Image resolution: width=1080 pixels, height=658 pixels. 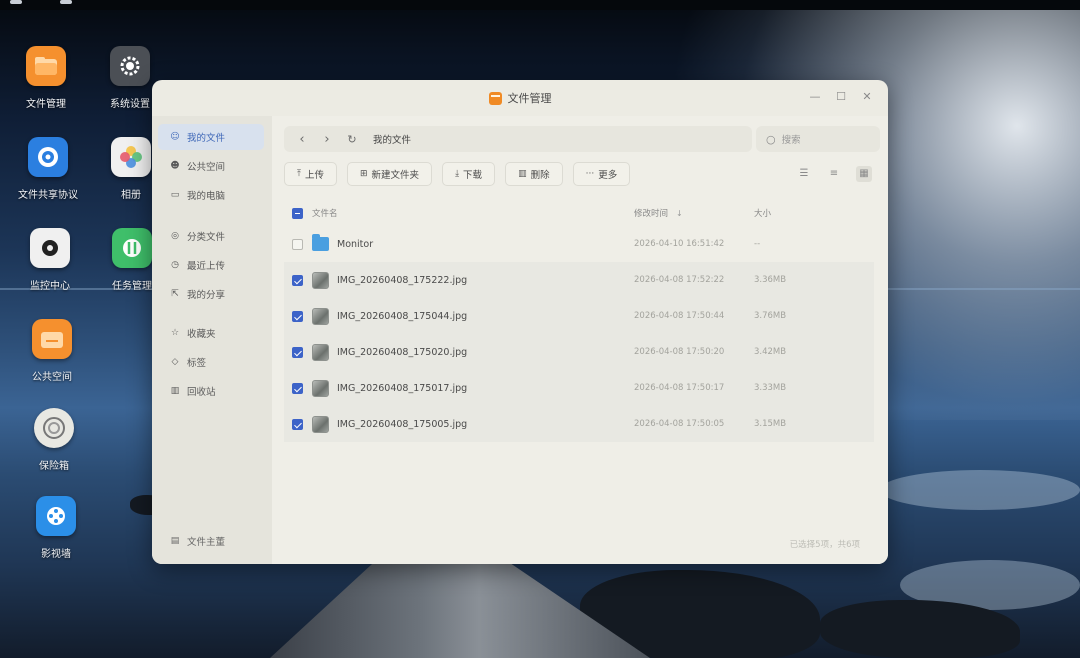 I want to click on upload-button: ⤒ 上传, so click(x=310, y=174).